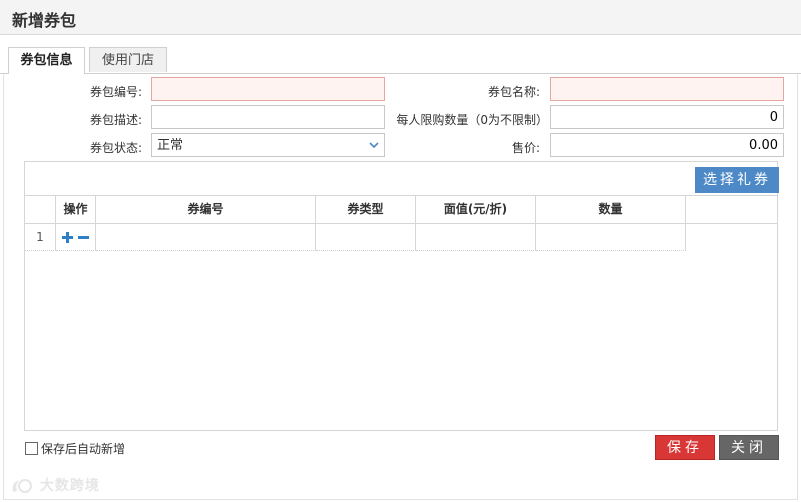  Describe the element at coordinates (83, 449) in the screenshot. I see `auto-add-label: 保存后自动新增` at that location.